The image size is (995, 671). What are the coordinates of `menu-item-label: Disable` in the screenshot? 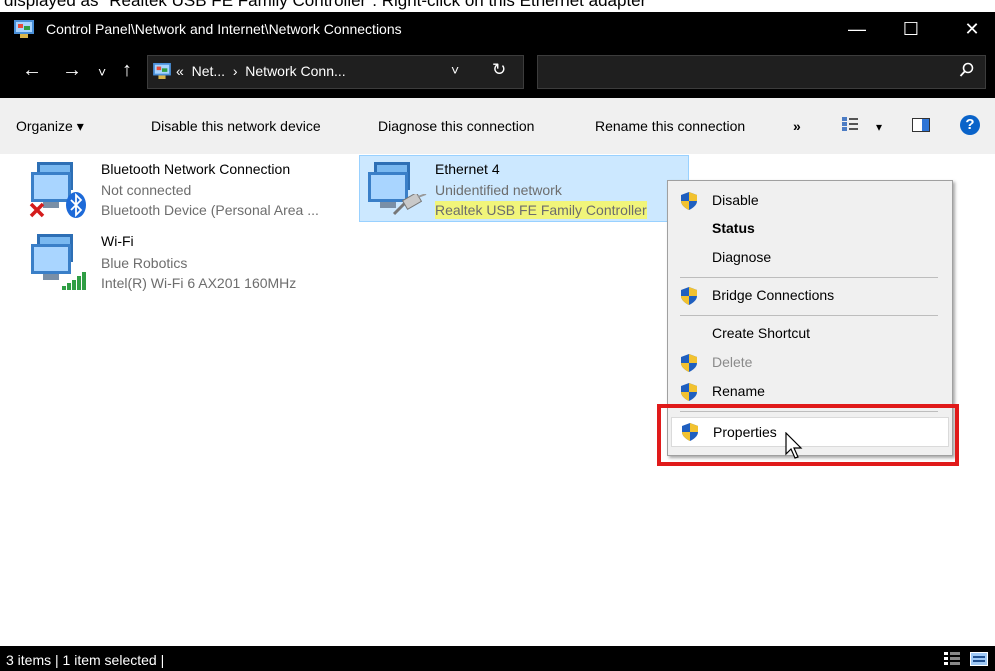 It's located at (735, 200).